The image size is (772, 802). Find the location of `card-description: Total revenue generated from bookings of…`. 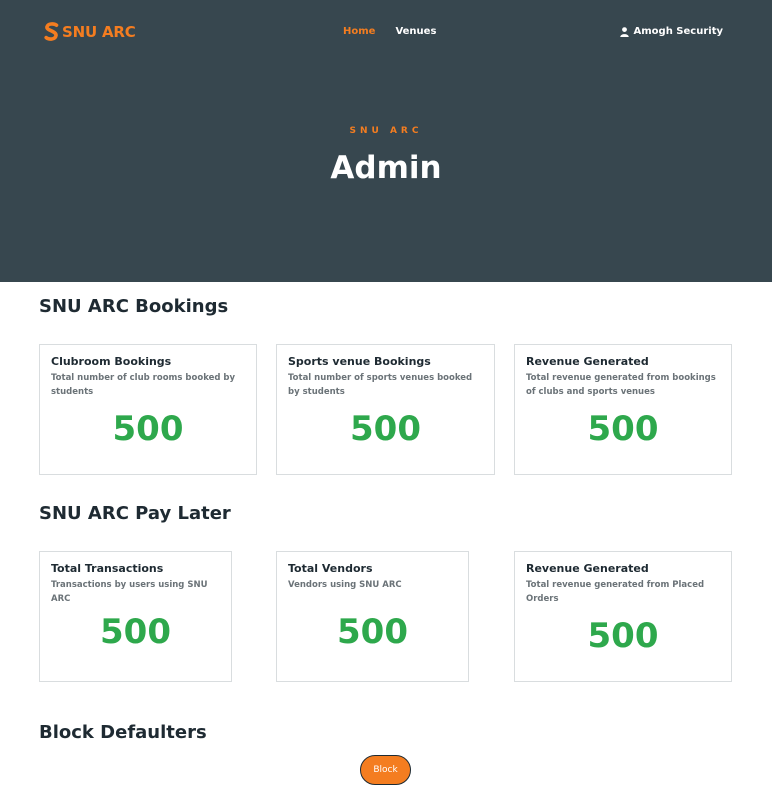

card-description: Total revenue generated from bookings of… is located at coordinates (621, 385).